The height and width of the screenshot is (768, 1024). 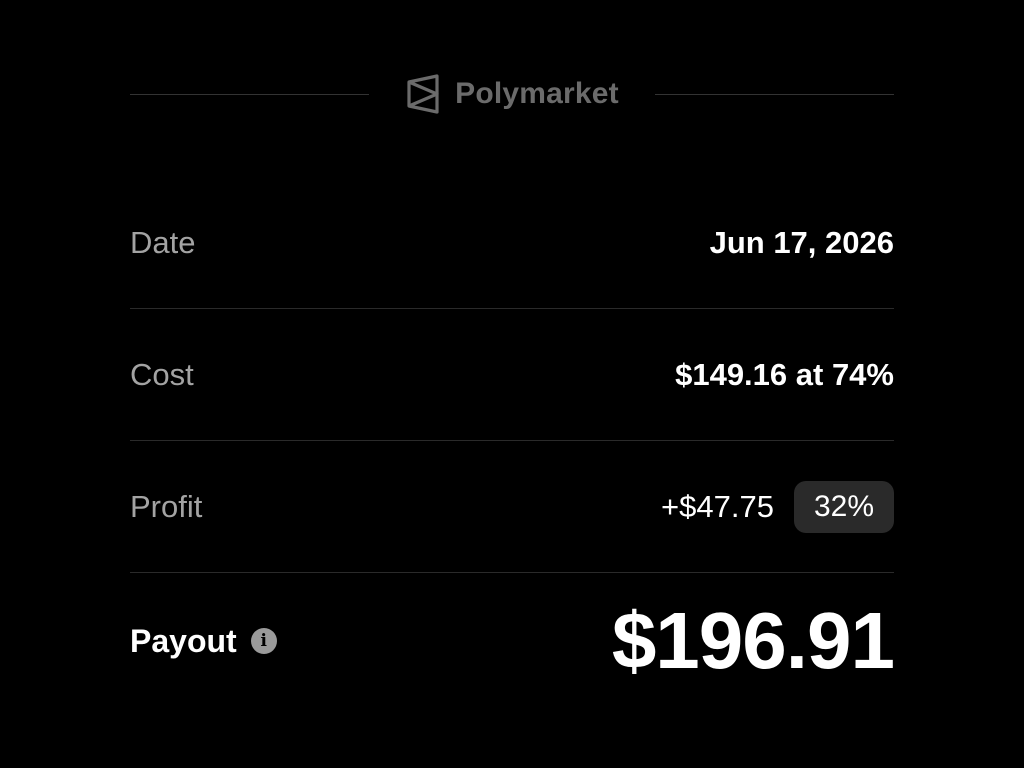 I want to click on payout-row: Payout i $196.91, so click(x=512, y=641).